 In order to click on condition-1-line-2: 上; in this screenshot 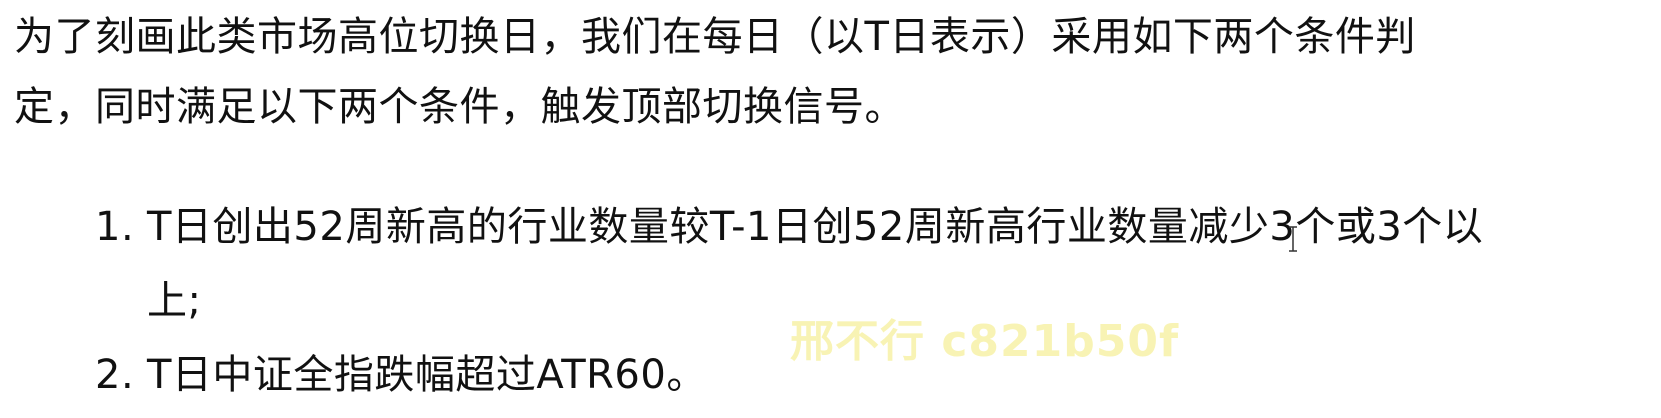, I will do `click(174, 301)`.